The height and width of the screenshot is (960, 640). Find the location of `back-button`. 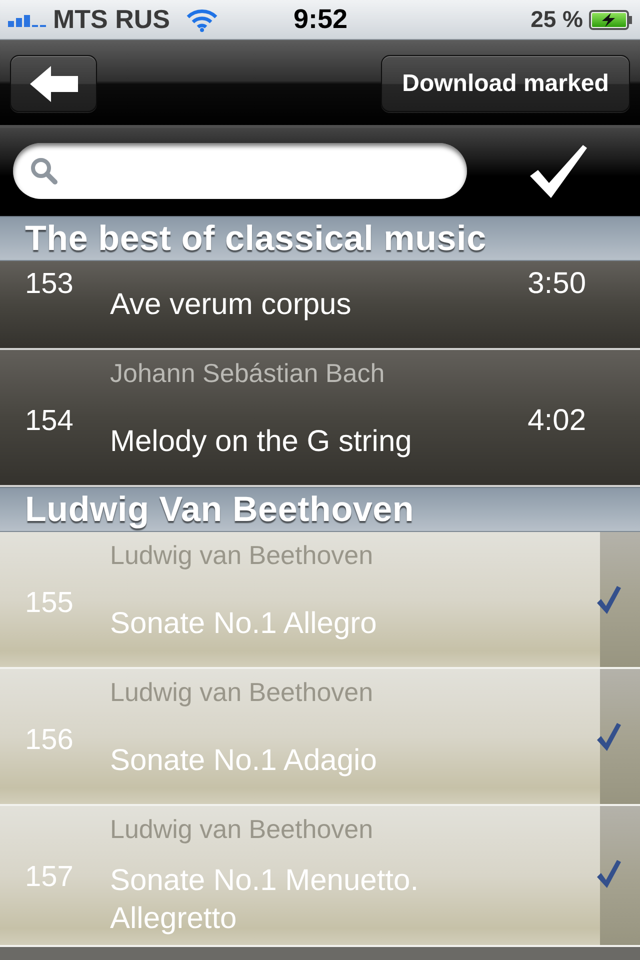

back-button is located at coordinates (53, 83).